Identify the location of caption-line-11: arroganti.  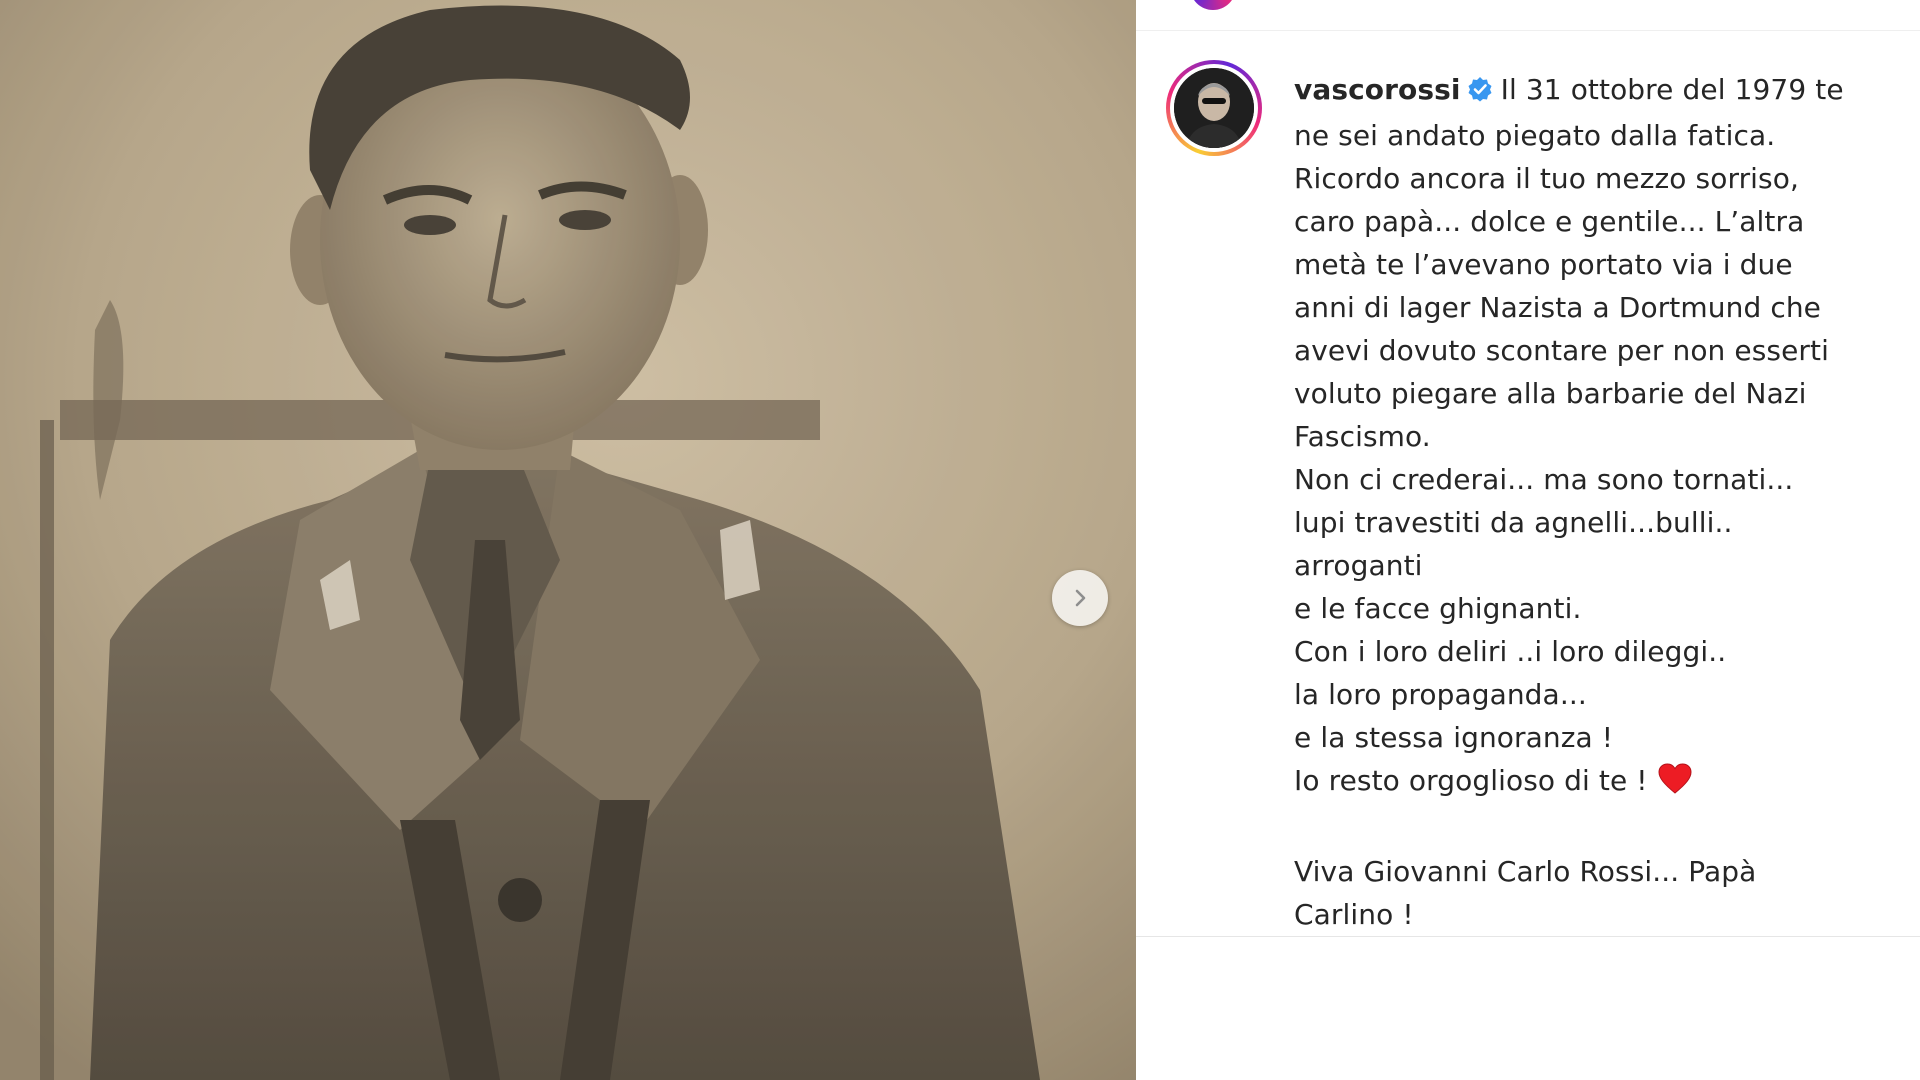
(1358, 565).